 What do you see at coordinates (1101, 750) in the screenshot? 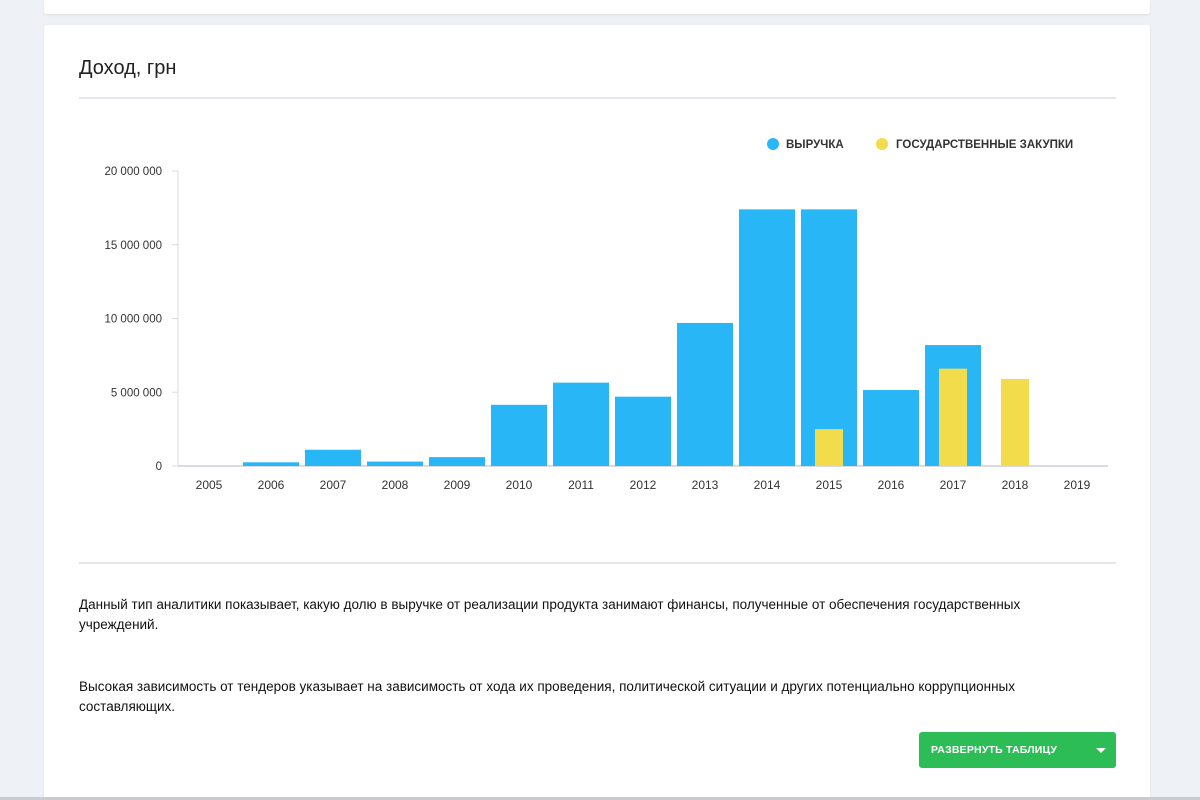
I see `chevron-down-icon` at bounding box center [1101, 750].